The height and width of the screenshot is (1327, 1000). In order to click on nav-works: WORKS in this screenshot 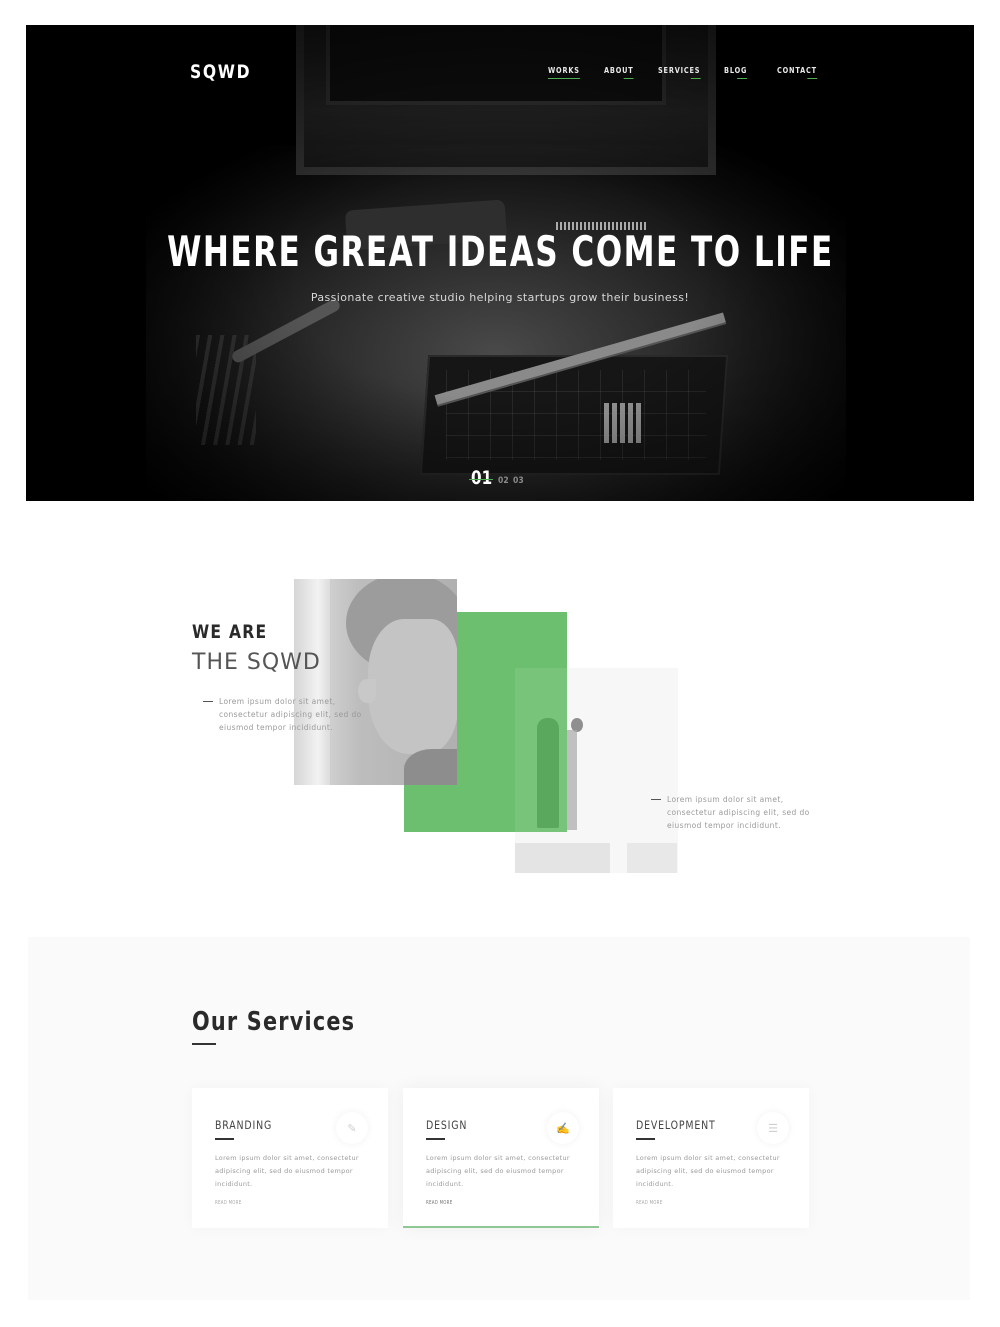, I will do `click(564, 72)`.